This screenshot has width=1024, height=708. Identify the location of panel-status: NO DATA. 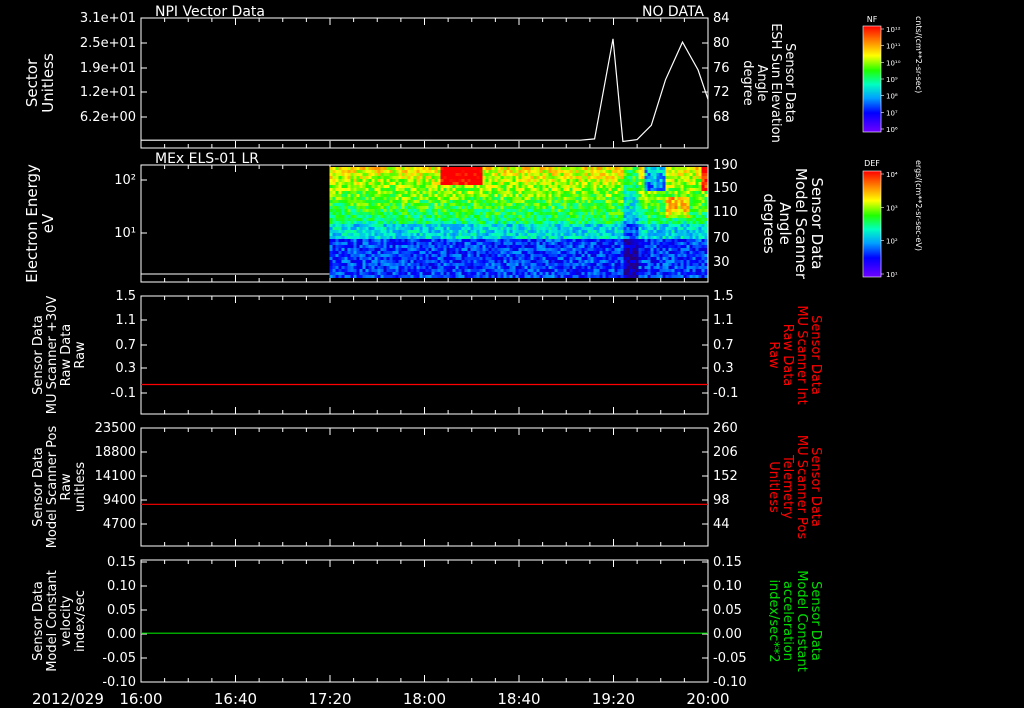
(673, 12).